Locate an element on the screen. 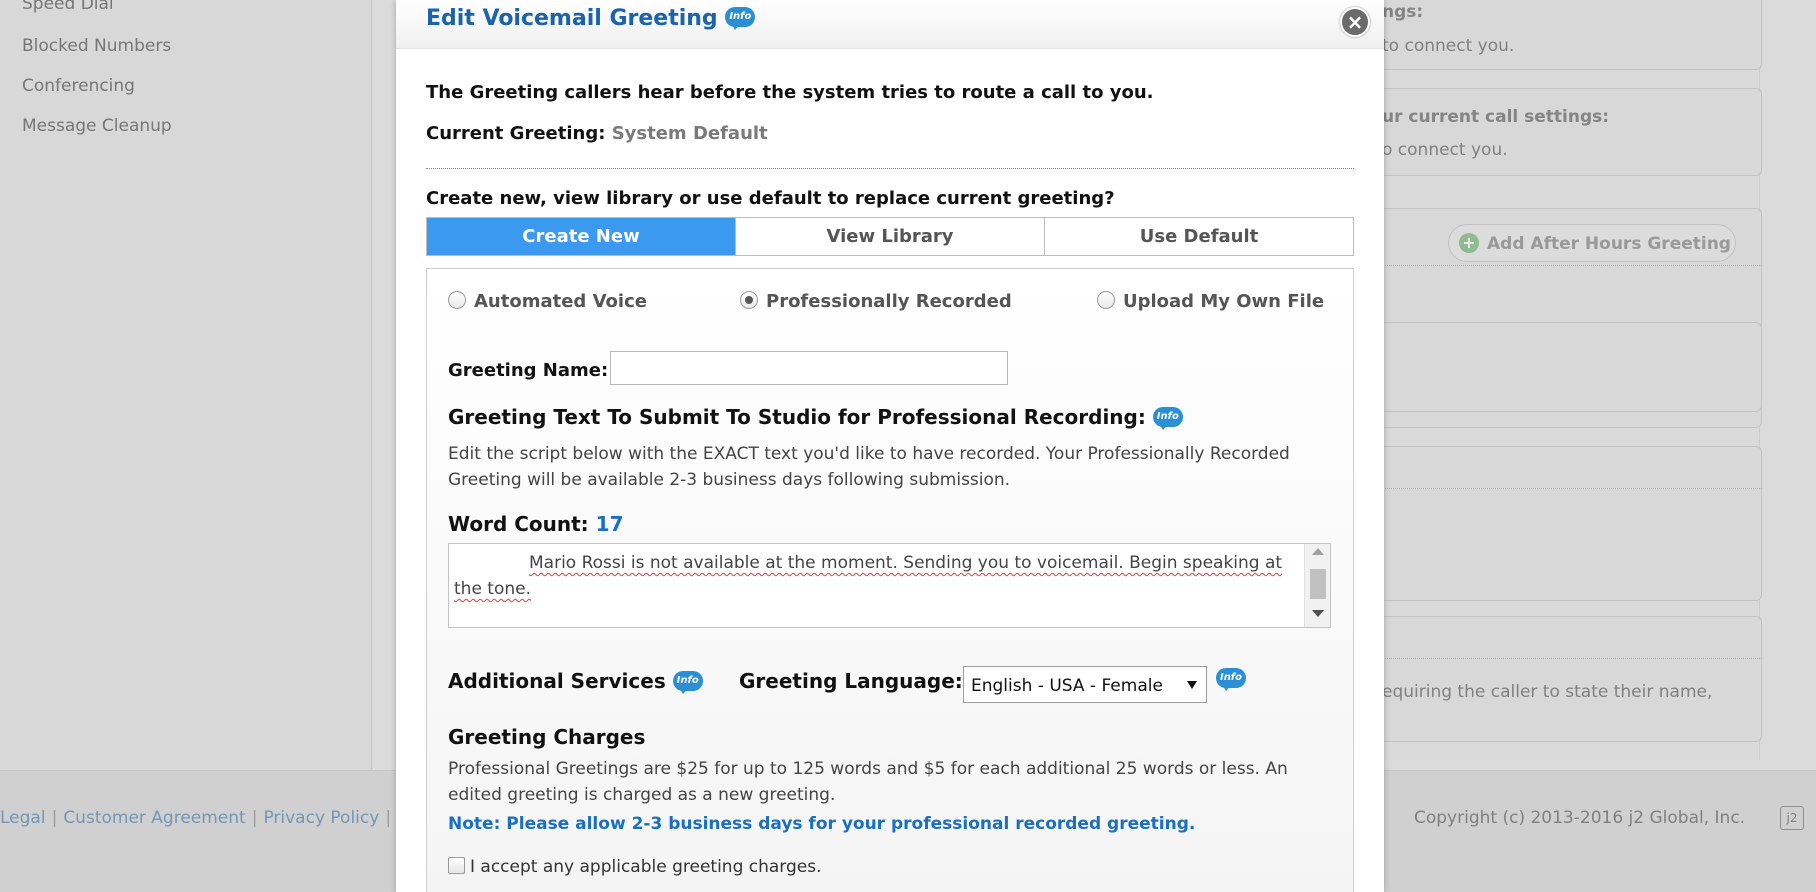  word-count: Word Count: 17 is located at coordinates (536, 524).